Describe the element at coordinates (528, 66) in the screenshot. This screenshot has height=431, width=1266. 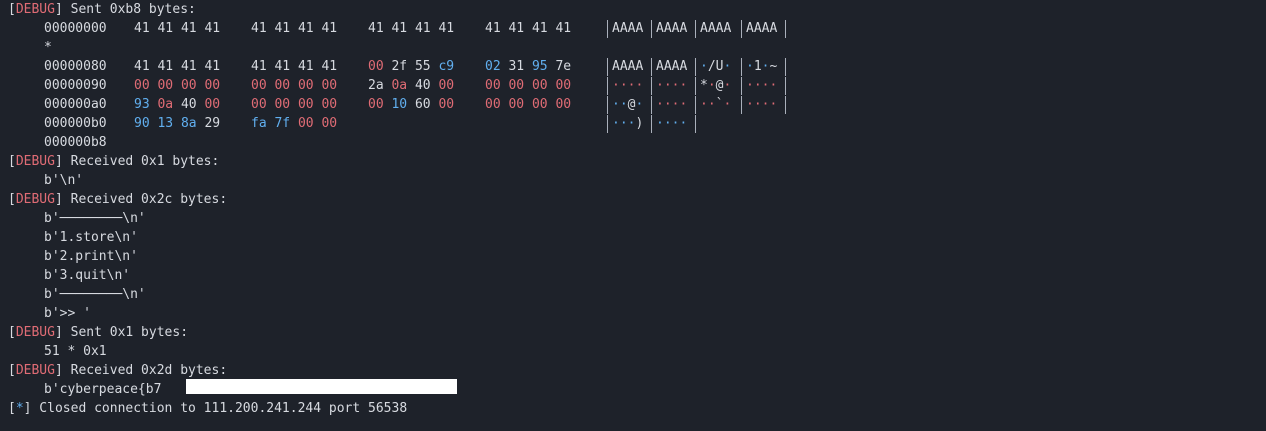
I see `hexdump-byte-group: 02 31 95 7e` at that location.